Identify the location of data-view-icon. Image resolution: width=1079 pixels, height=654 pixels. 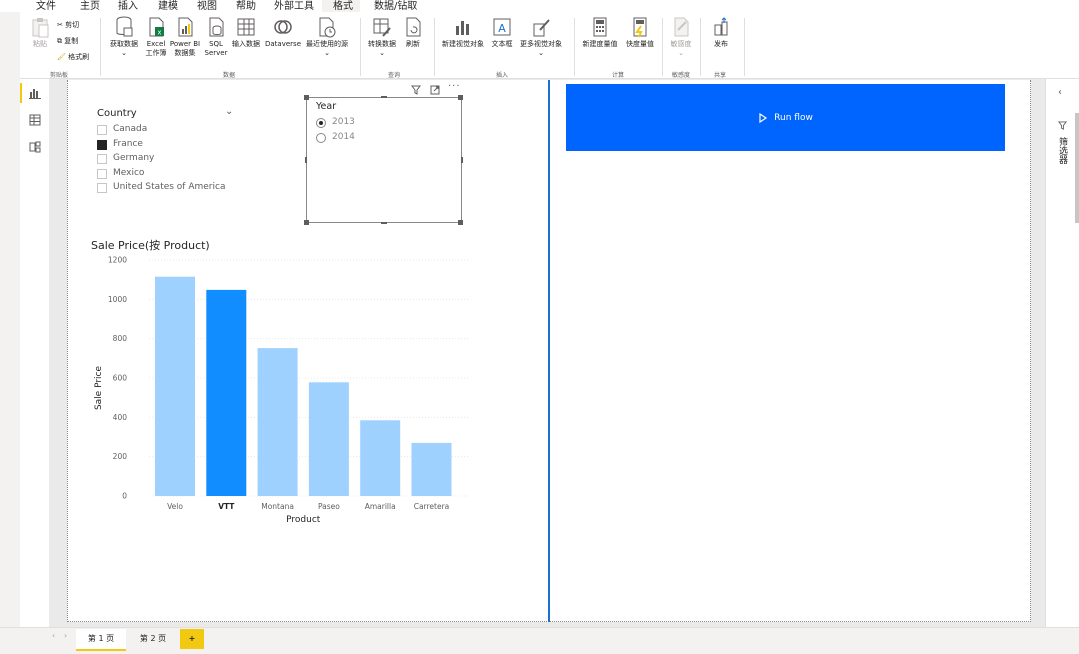
(35, 120).